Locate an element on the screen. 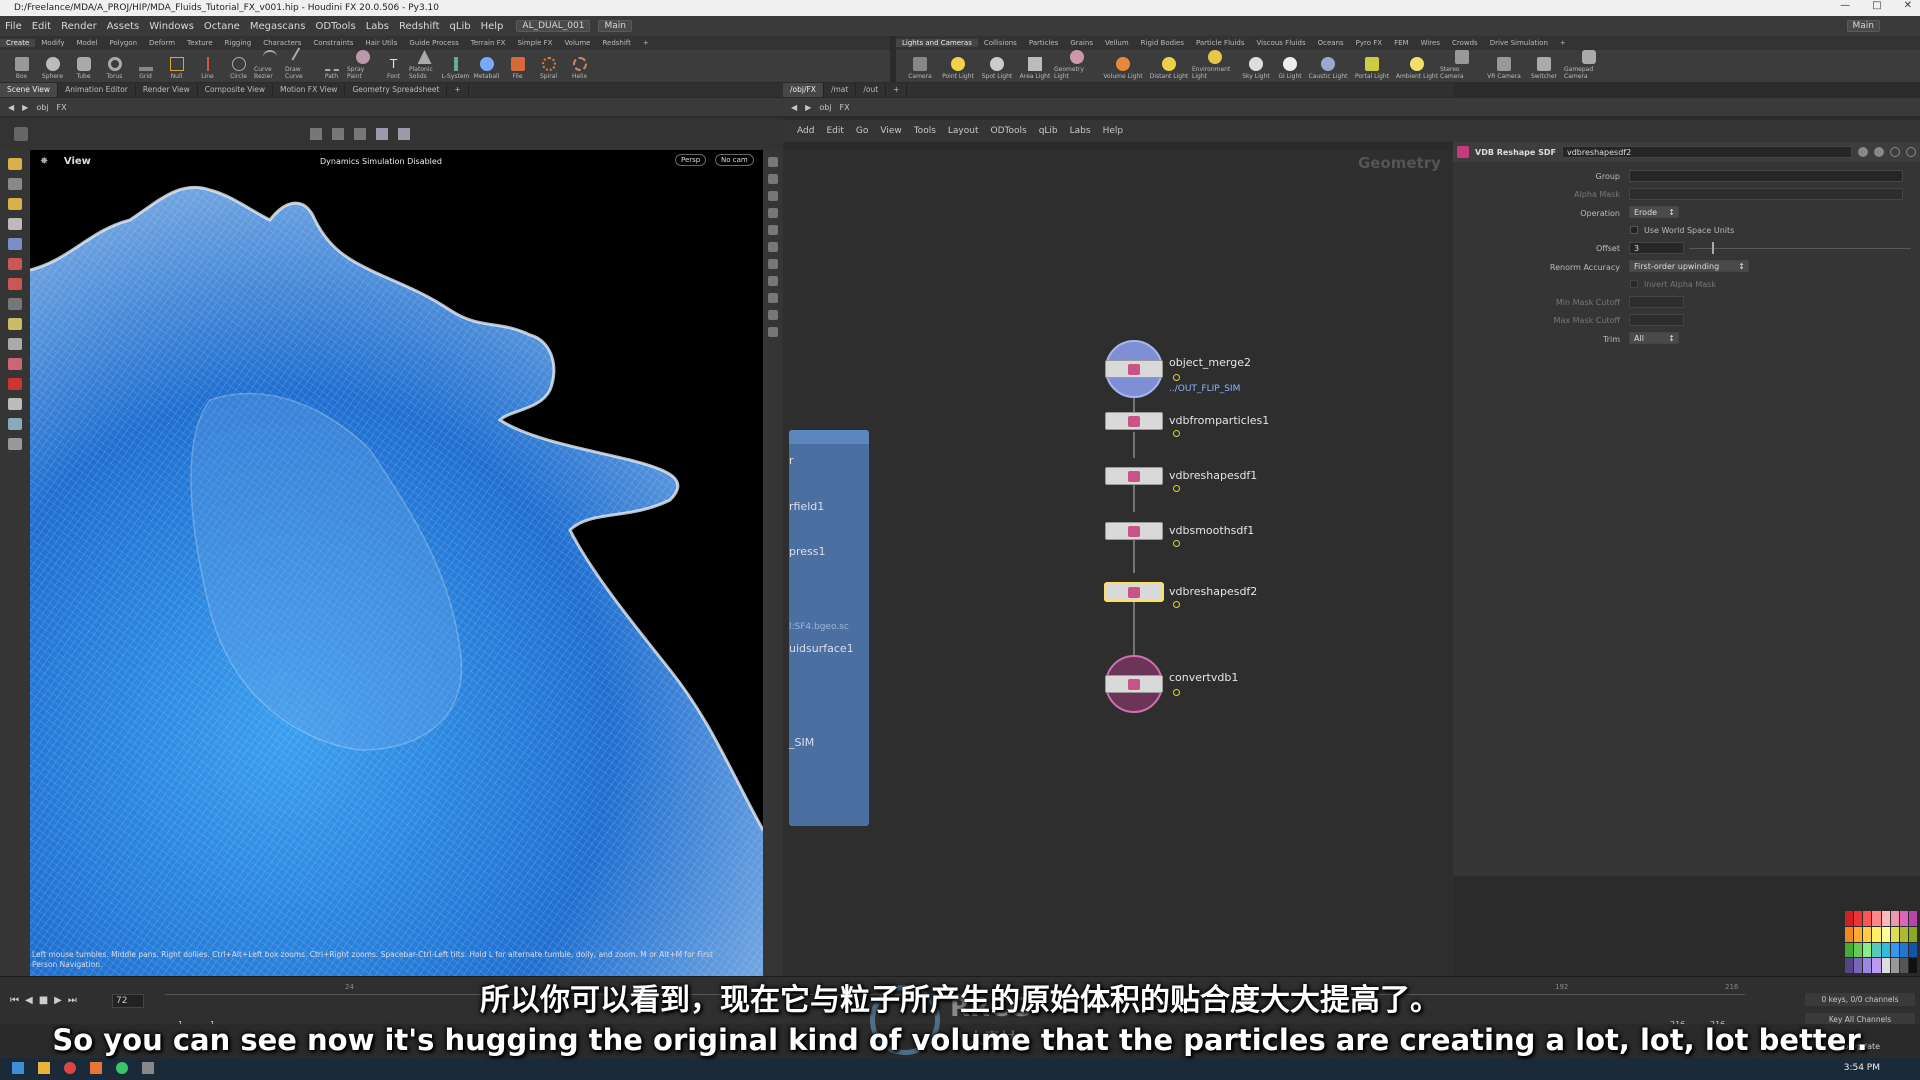 The height and width of the screenshot is (1080, 1920). houdini-icon is located at coordinates (96, 1068).